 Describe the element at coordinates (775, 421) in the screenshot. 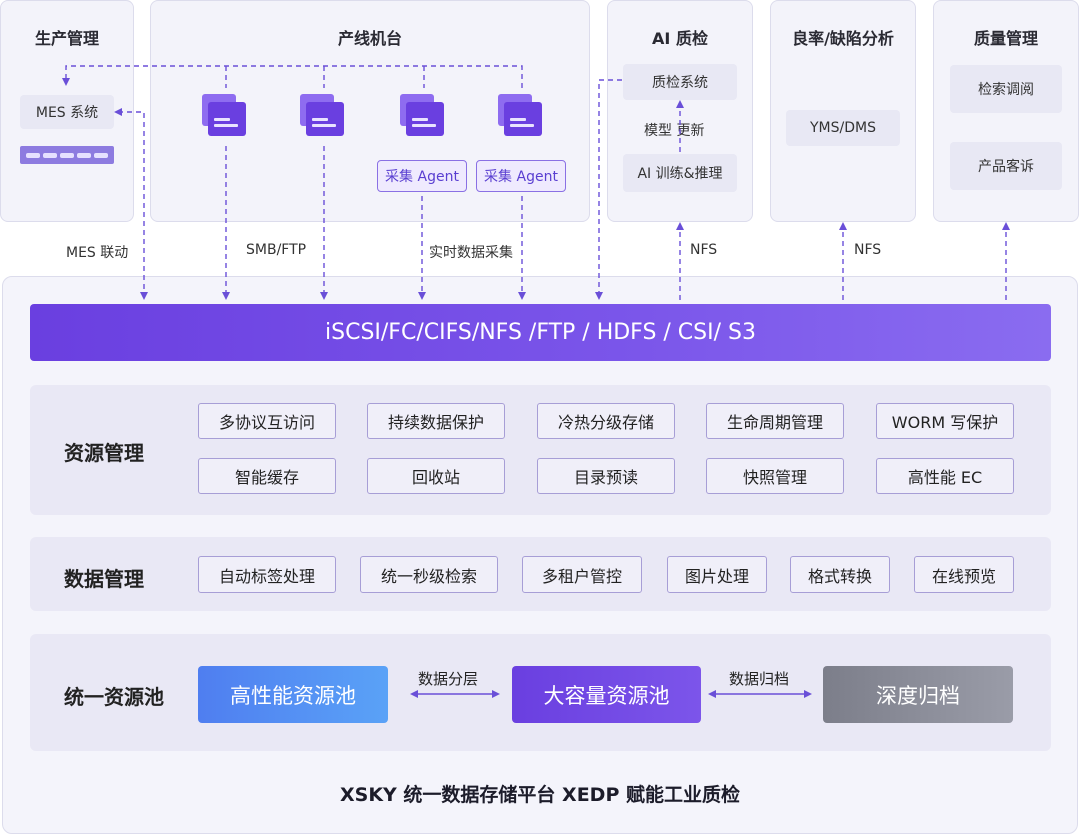

I see `feature-lifecycle: 生命周期管理` at that location.